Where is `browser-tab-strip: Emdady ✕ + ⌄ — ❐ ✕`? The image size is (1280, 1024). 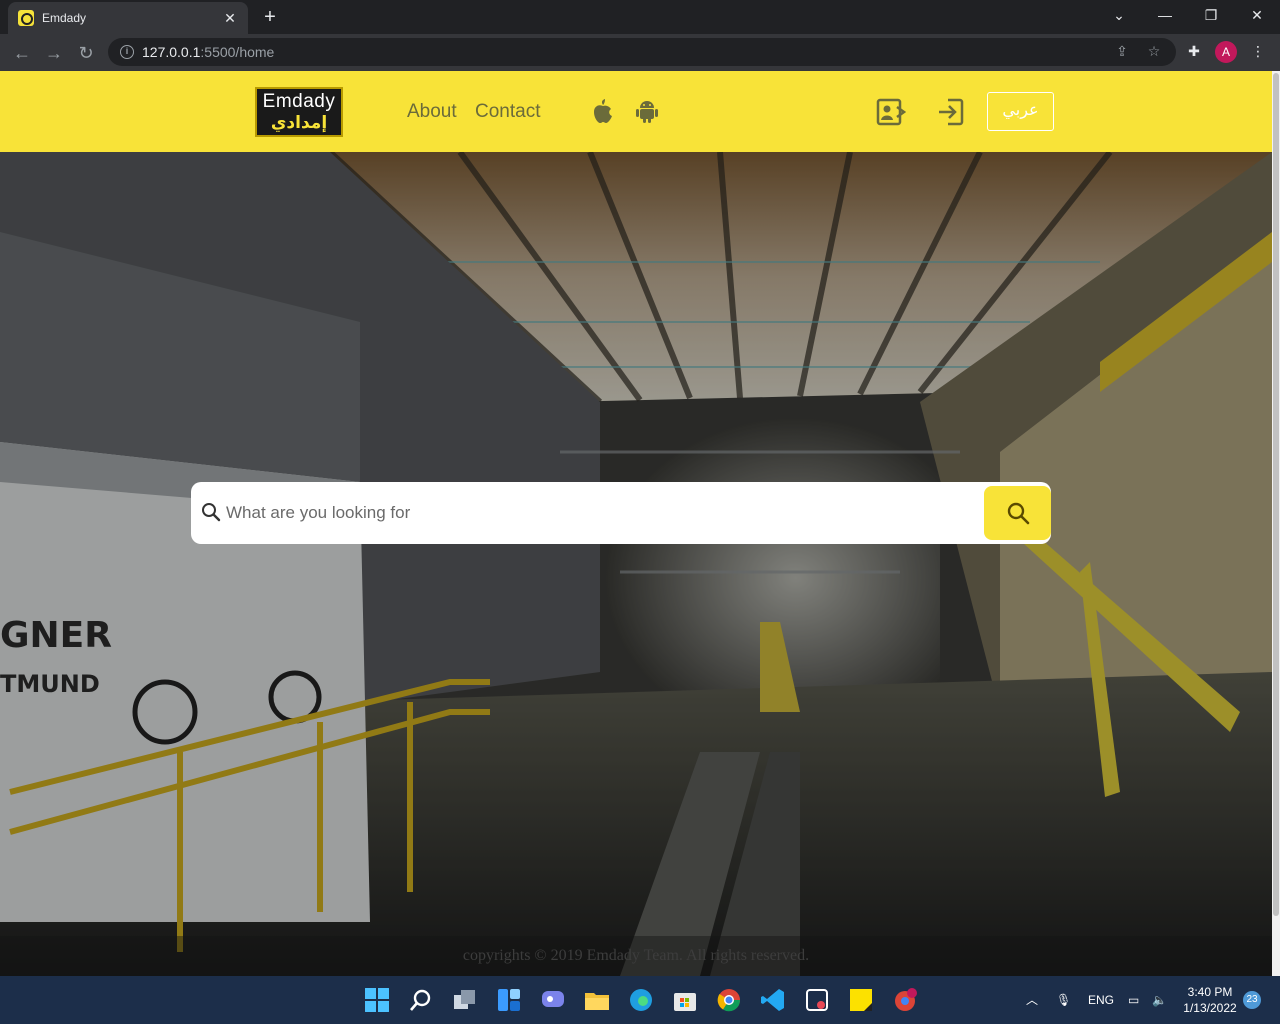
browser-tab-strip: Emdady ✕ + ⌄ — ❐ ✕ is located at coordinates (640, 17).